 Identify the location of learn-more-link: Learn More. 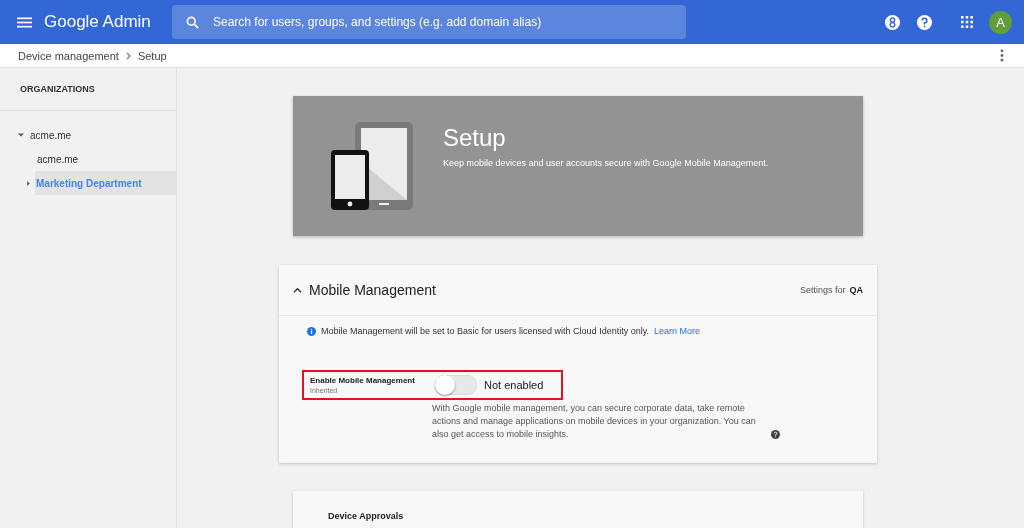
(677, 331).